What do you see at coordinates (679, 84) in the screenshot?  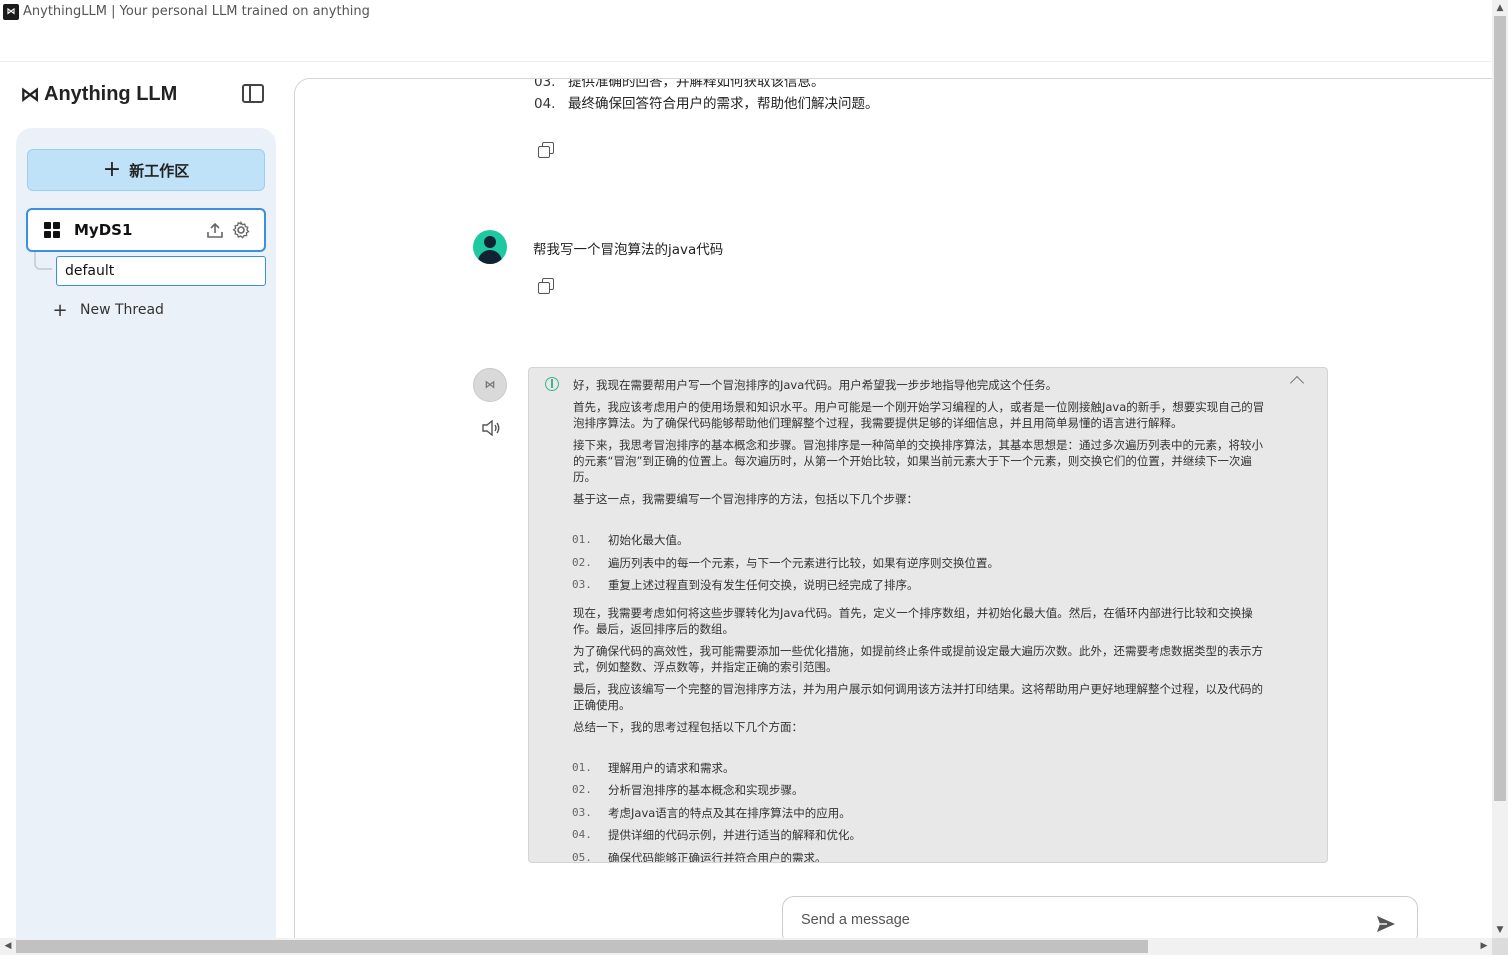 I see `list-item: 03. 提供准确的回答，并解释如何获取该信息。` at bounding box center [679, 84].